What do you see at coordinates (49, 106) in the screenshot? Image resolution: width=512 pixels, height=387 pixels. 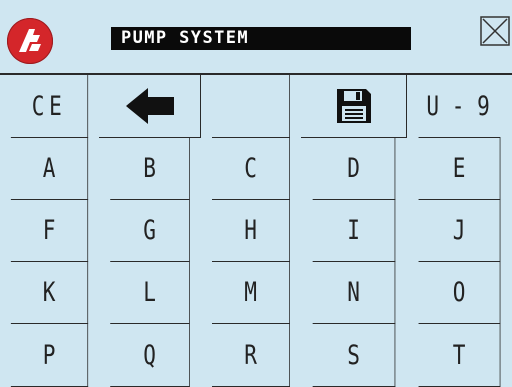 I see `clear-entry-button: CE` at bounding box center [49, 106].